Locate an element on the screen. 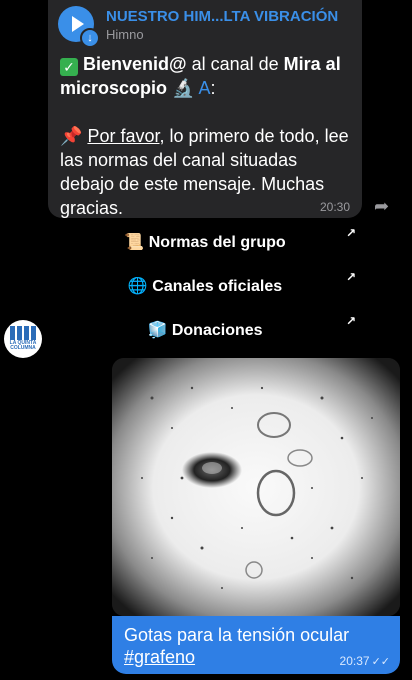 The width and height of the screenshot is (412, 680). audio-subtitle: Himno is located at coordinates (125, 34).